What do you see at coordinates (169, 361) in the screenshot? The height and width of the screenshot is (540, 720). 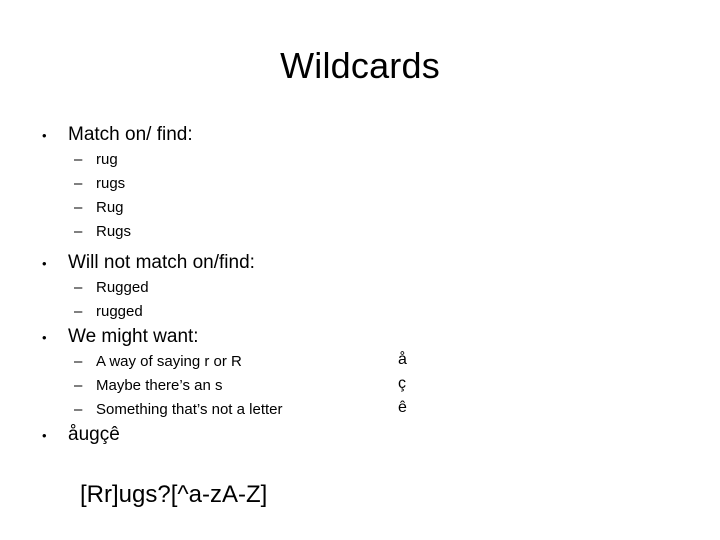 I see `list-item-label: A way of saying r or R` at bounding box center [169, 361].